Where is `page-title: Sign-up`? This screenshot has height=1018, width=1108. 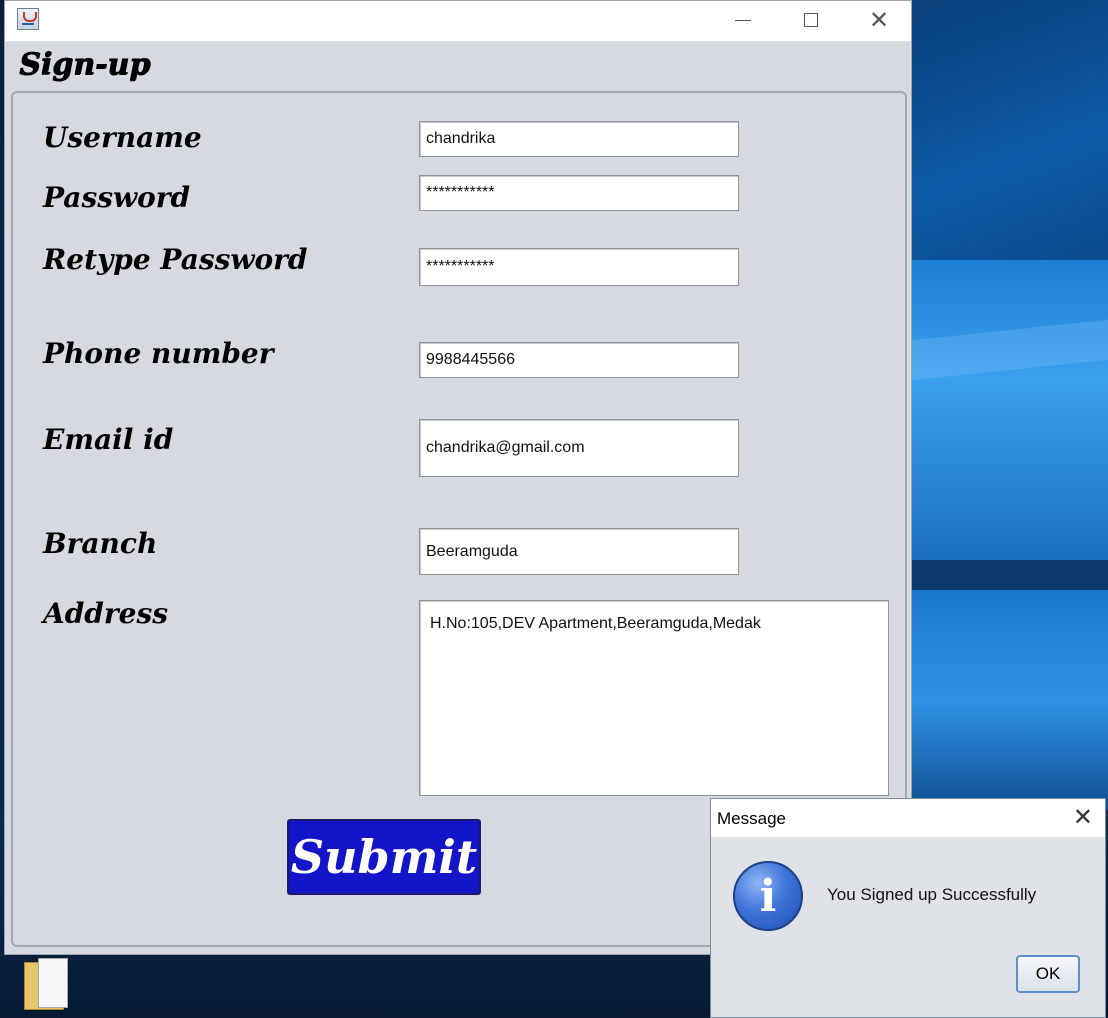 page-title: Sign-up is located at coordinates (85, 64).